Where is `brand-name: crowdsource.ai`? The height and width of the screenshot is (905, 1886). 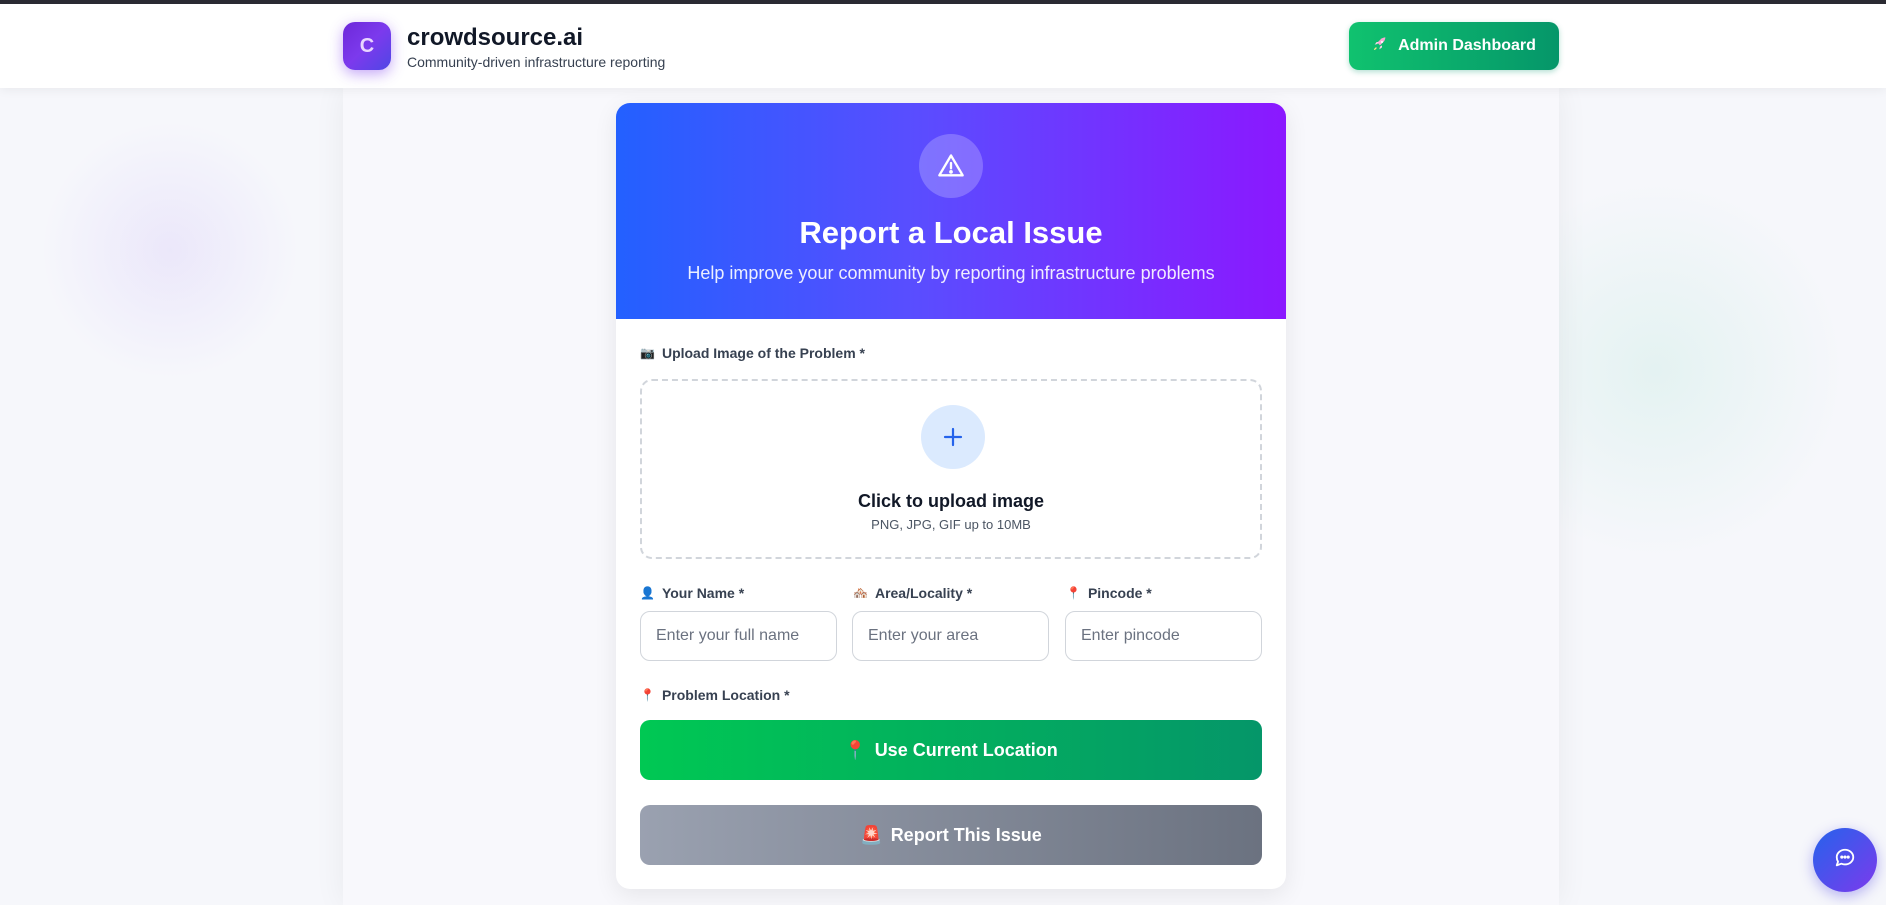
brand-name: crowdsource.ai is located at coordinates (495, 38).